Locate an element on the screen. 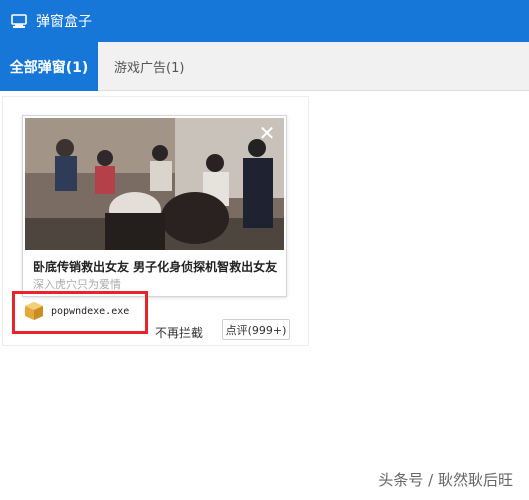 This screenshot has height=500, width=529. review-button: 点评(999+) is located at coordinates (256, 329).